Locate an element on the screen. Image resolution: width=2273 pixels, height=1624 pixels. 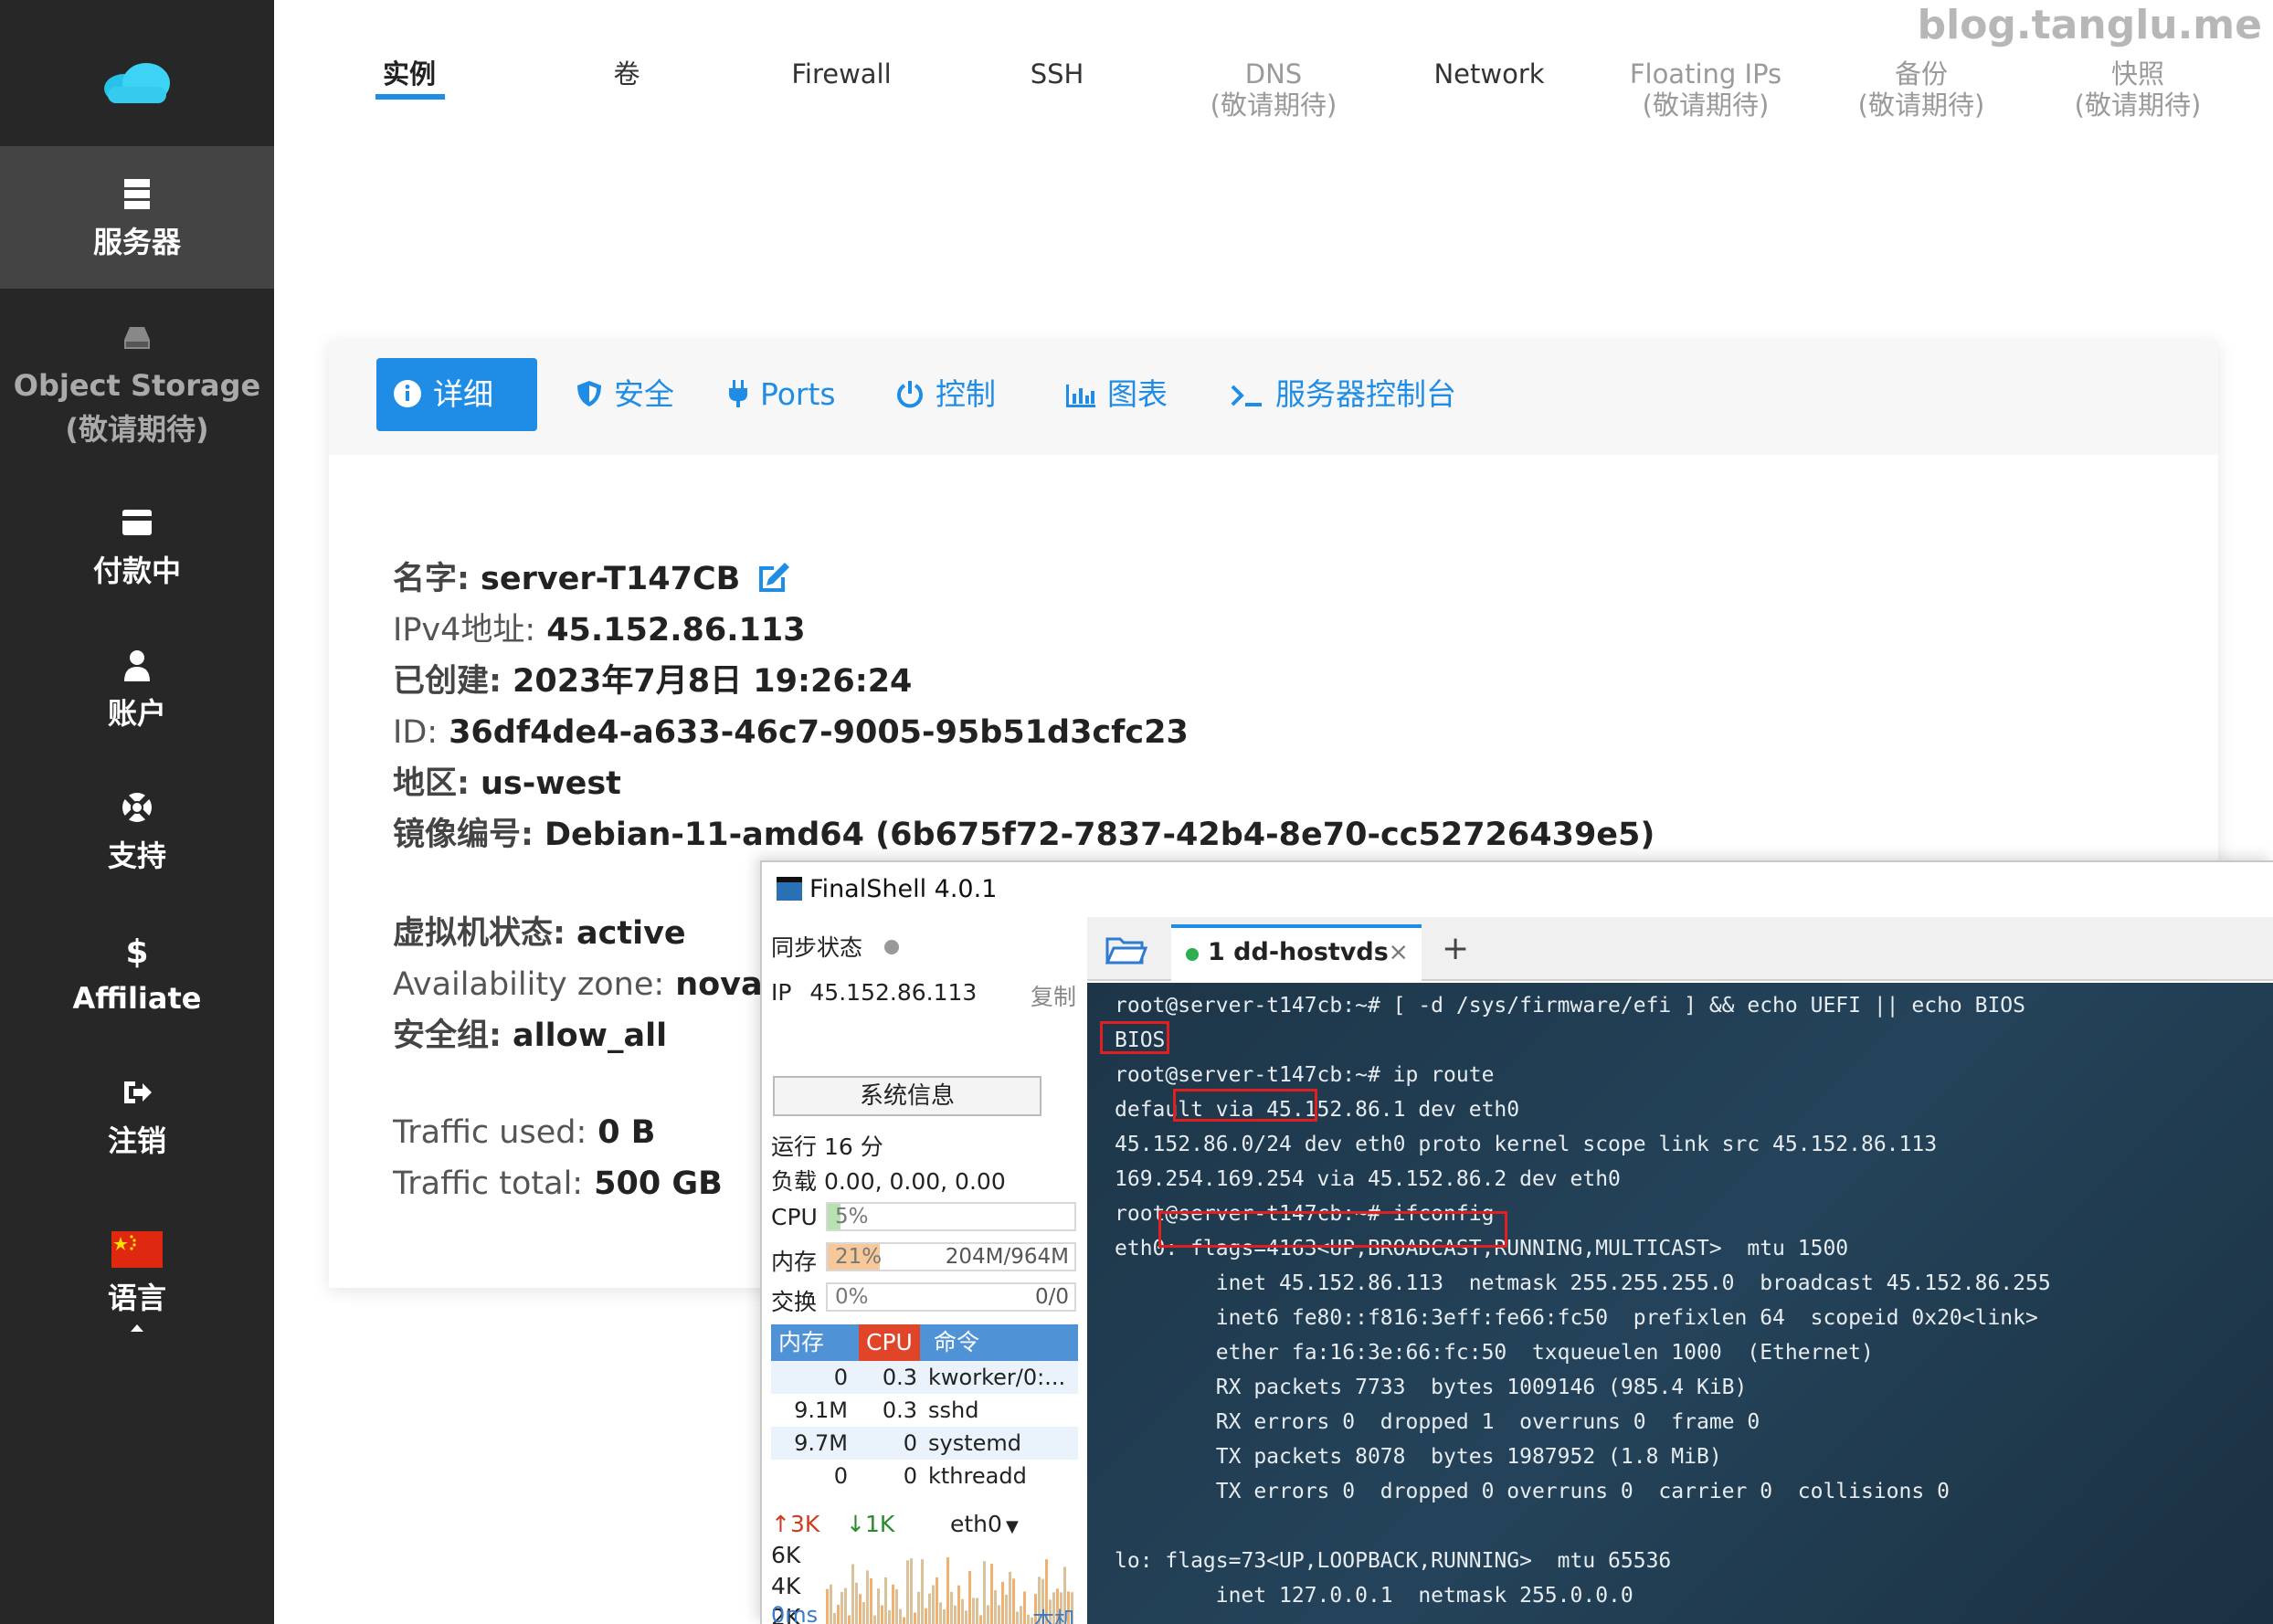
info-vm-state: 虚拟机状态: active is located at coordinates (539, 933).